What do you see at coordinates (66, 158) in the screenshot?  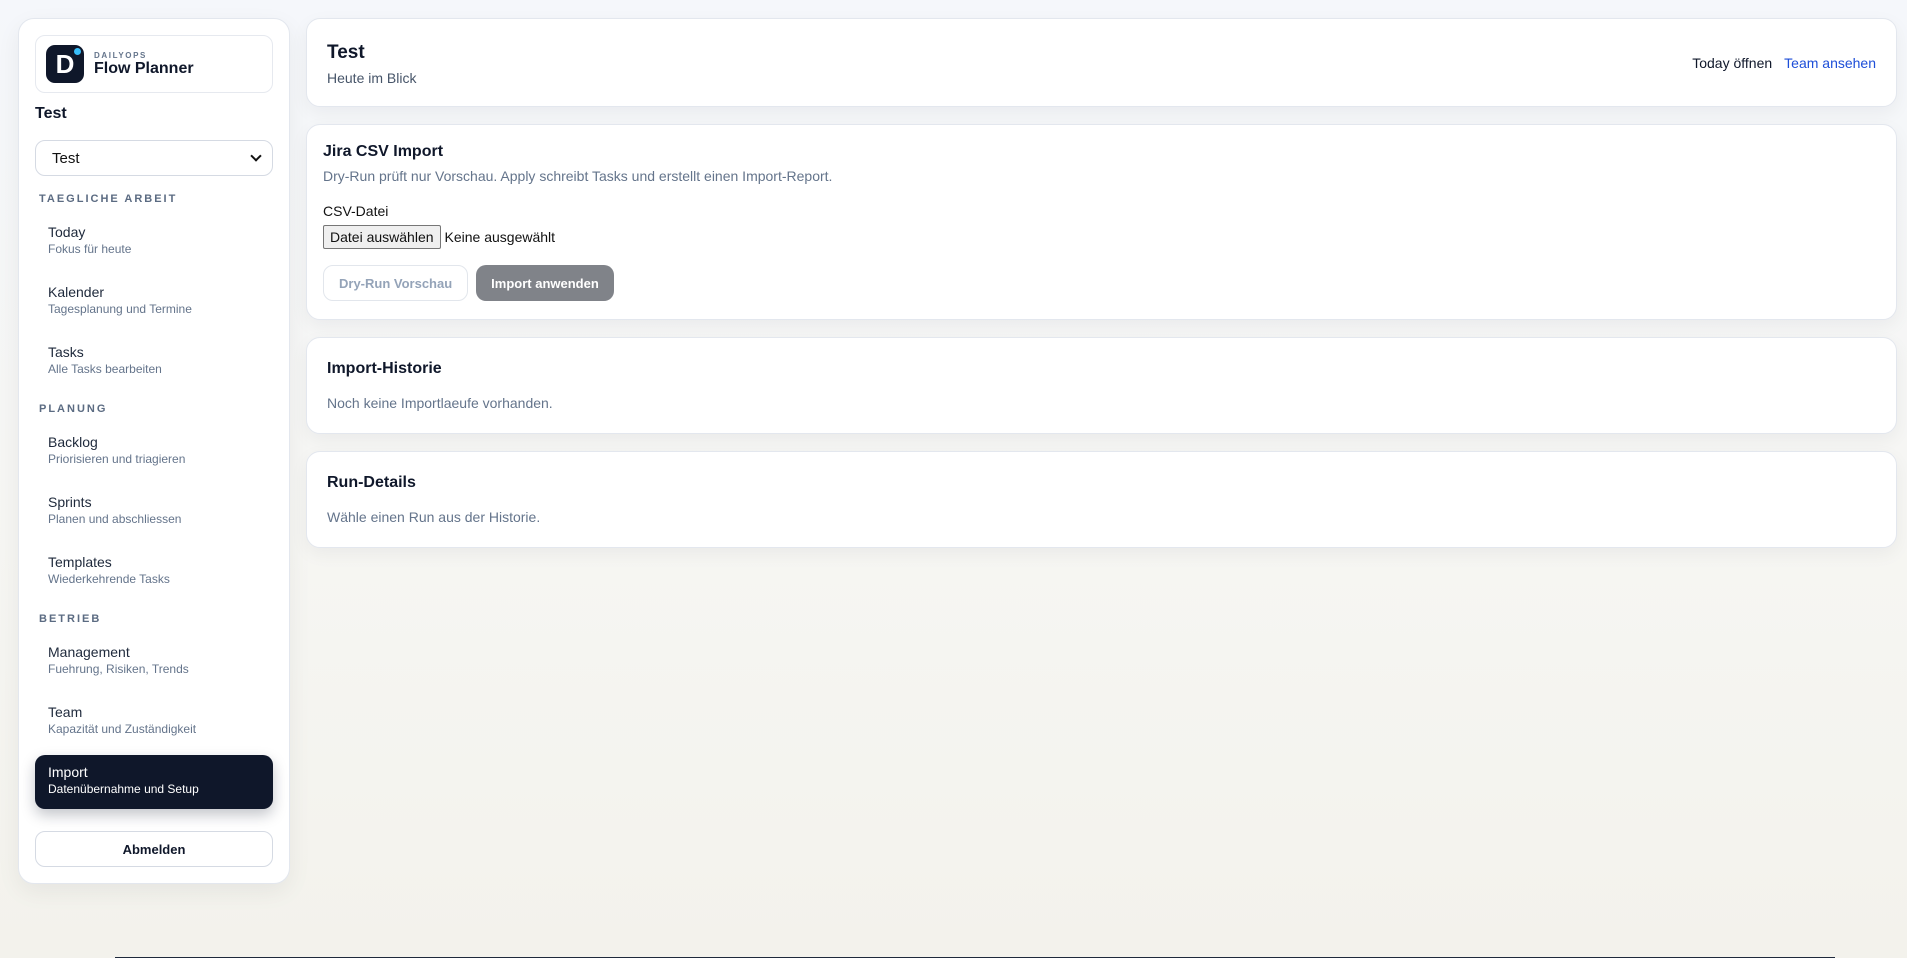 I see `workspace-select-value: Test` at bounding box center [66, 158].